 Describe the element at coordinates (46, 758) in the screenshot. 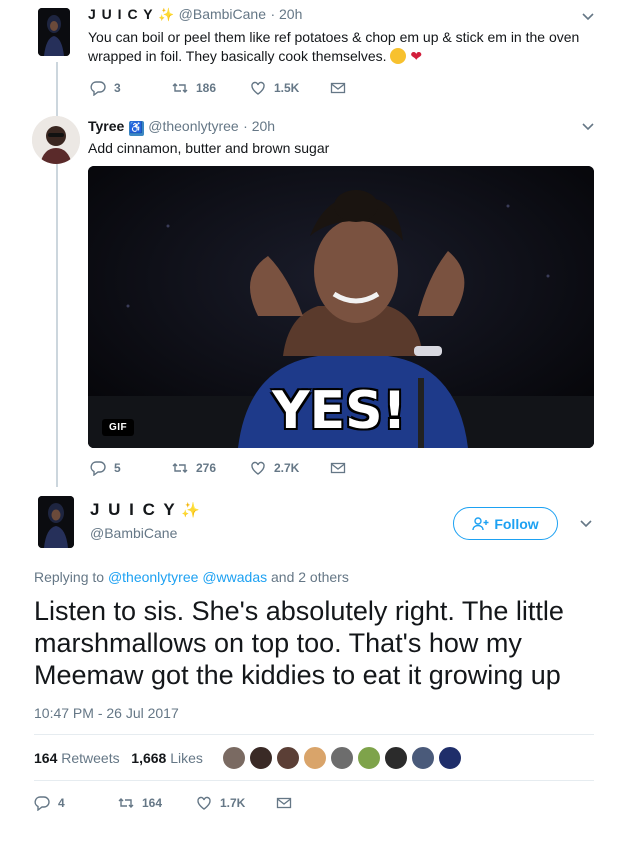

I see `retweets-count: 164` at that location.